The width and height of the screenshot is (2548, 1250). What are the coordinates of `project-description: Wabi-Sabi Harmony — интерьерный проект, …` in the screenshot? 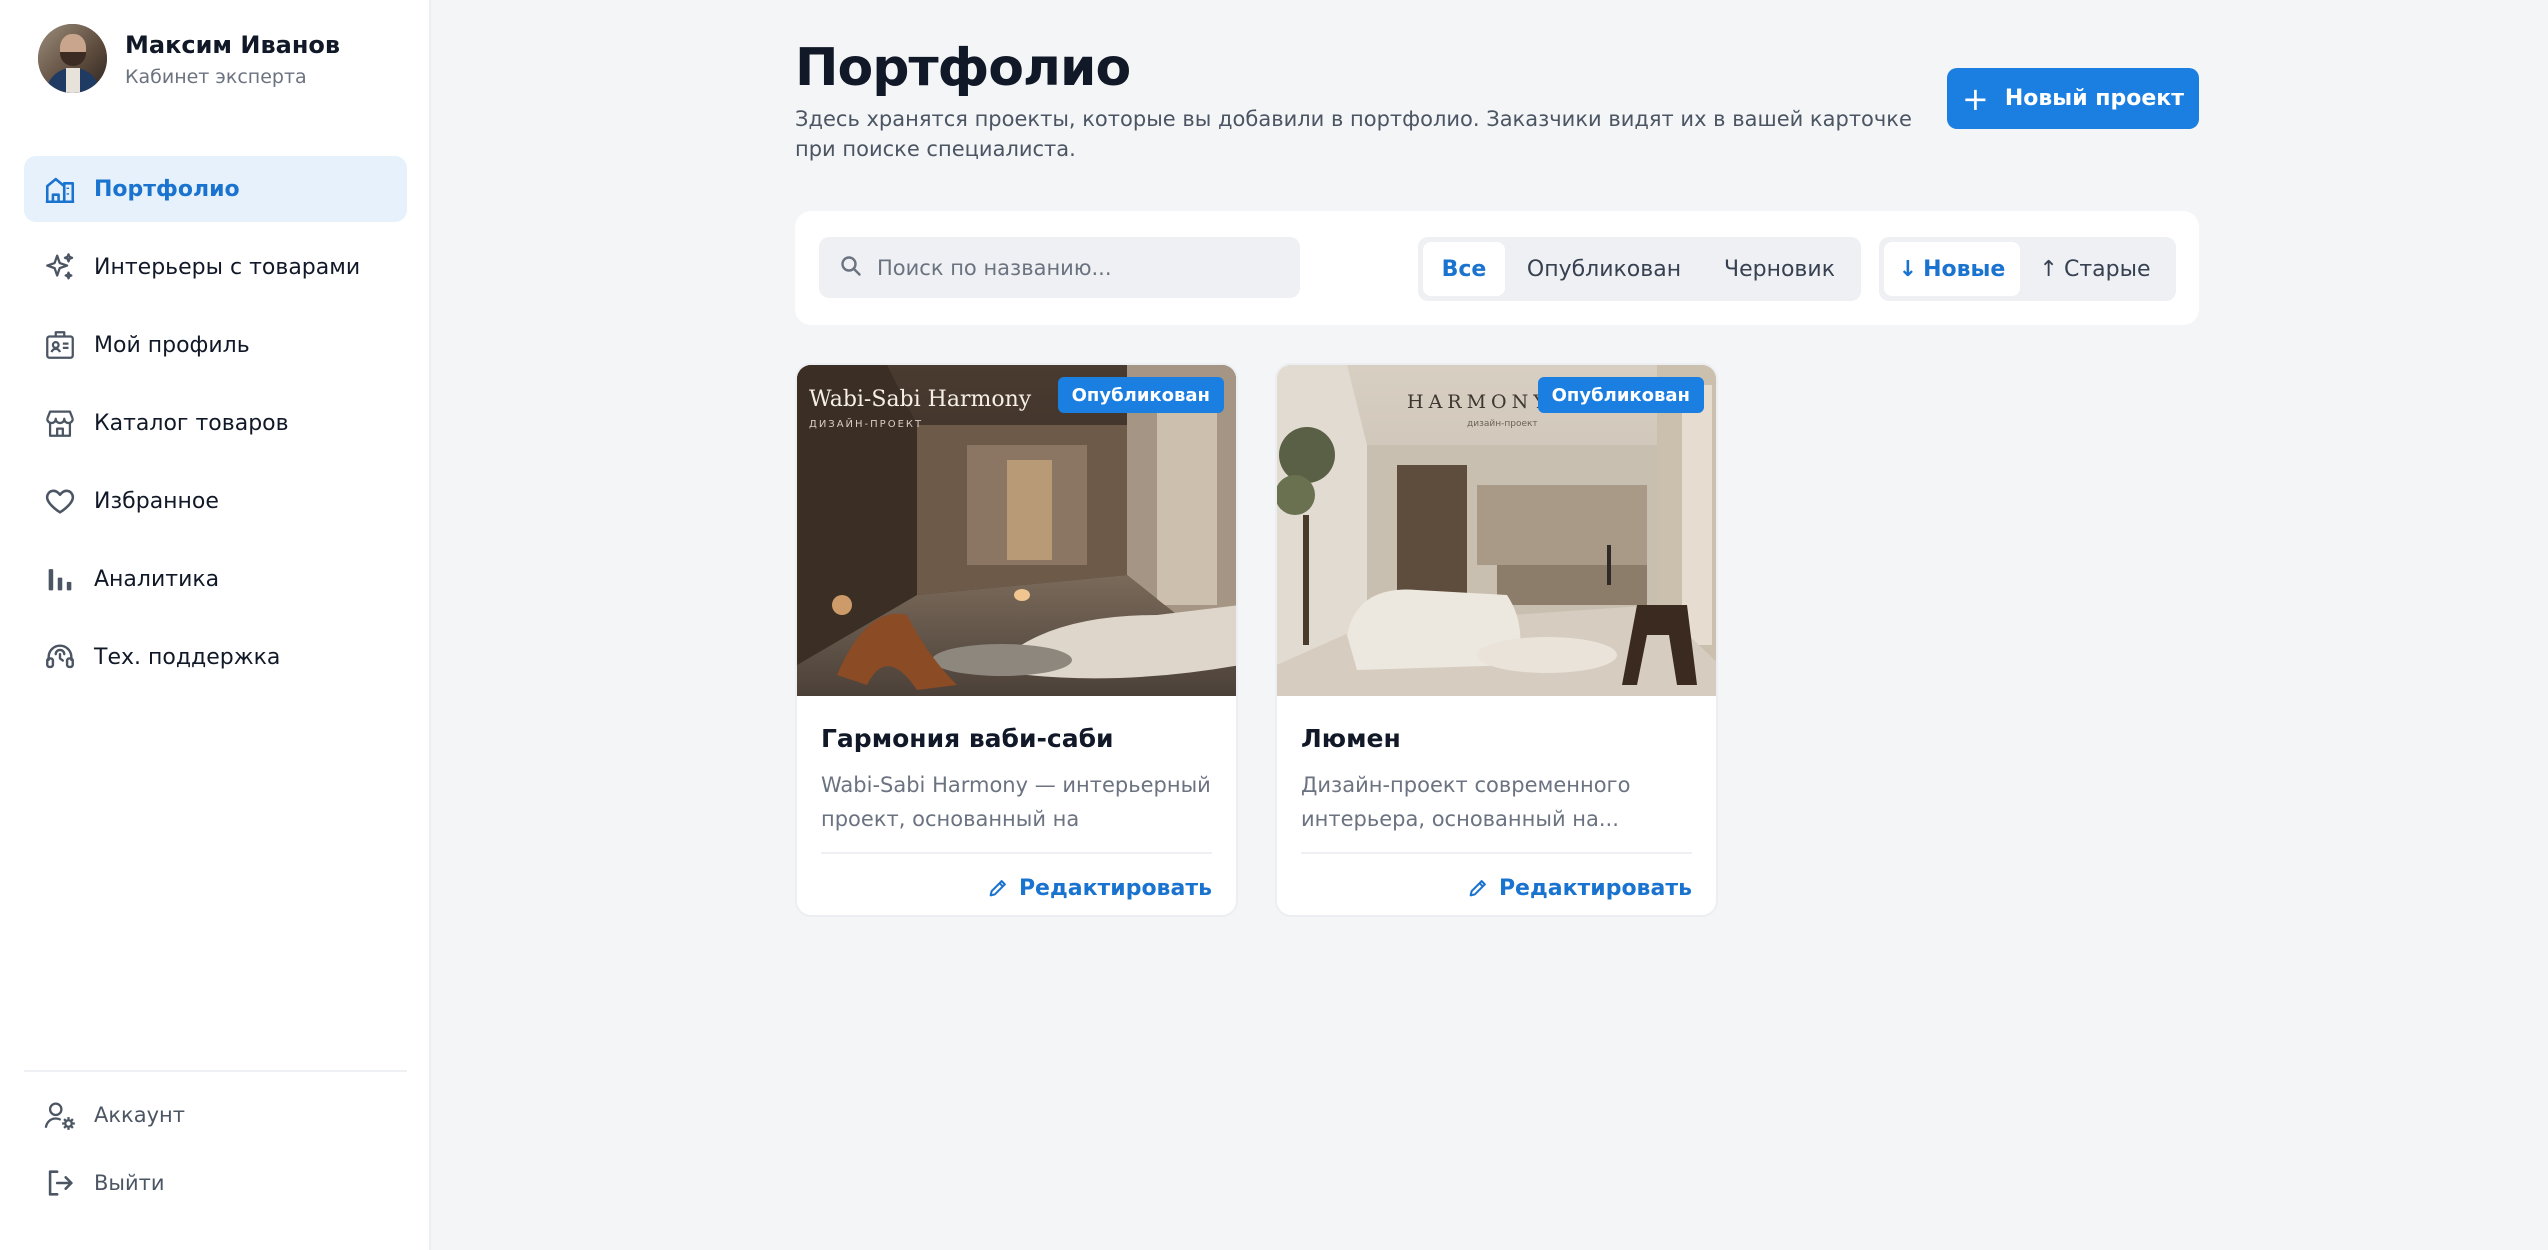 It's located at (1016, 802).